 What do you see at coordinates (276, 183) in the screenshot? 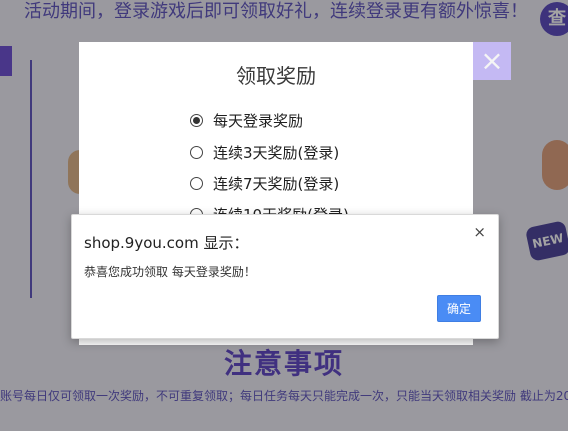
I see `reward-option-label: 连续7天奖励(登录)` at bounding box center [276, 183].